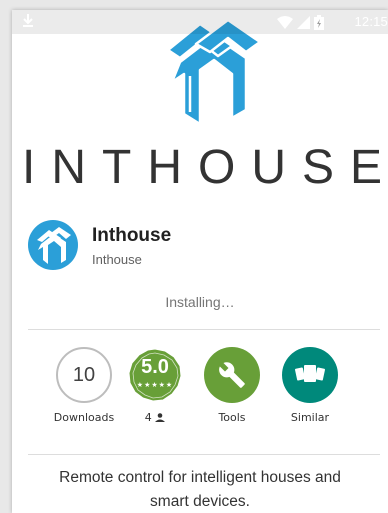 This screenshot has height=513, width=388. I want to click on search-icon, so click(338, 62).